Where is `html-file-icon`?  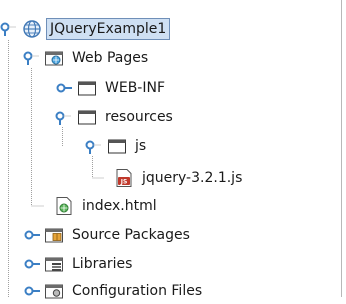
html-file-icon is located at coordinates (64, 206).